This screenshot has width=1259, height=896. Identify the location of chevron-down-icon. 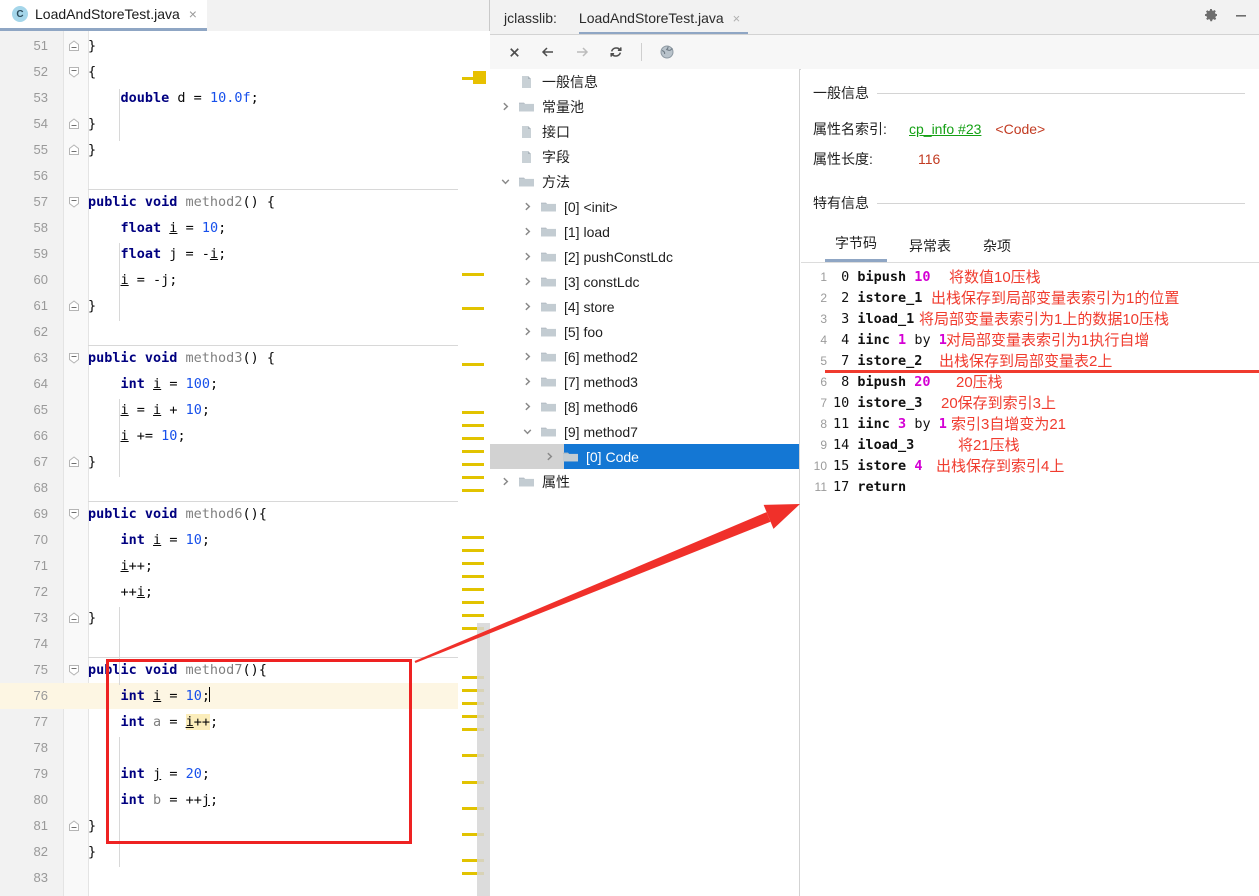
(527, 432).